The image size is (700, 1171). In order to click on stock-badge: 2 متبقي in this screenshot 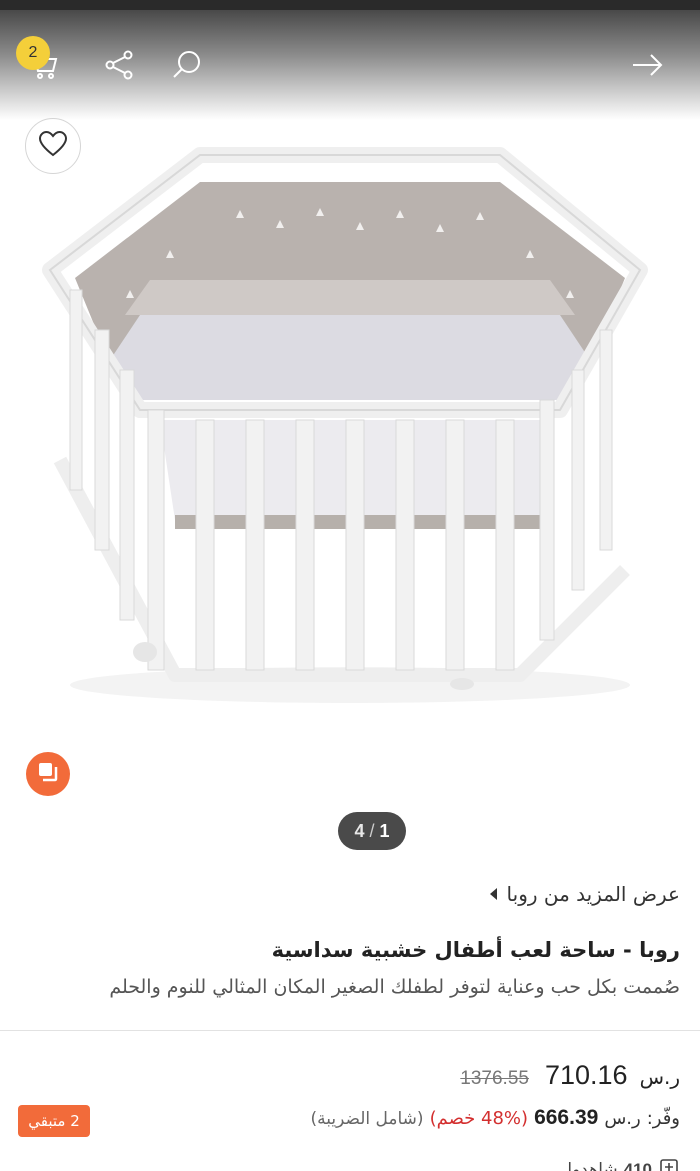, I will do `click(54, 1121)`.